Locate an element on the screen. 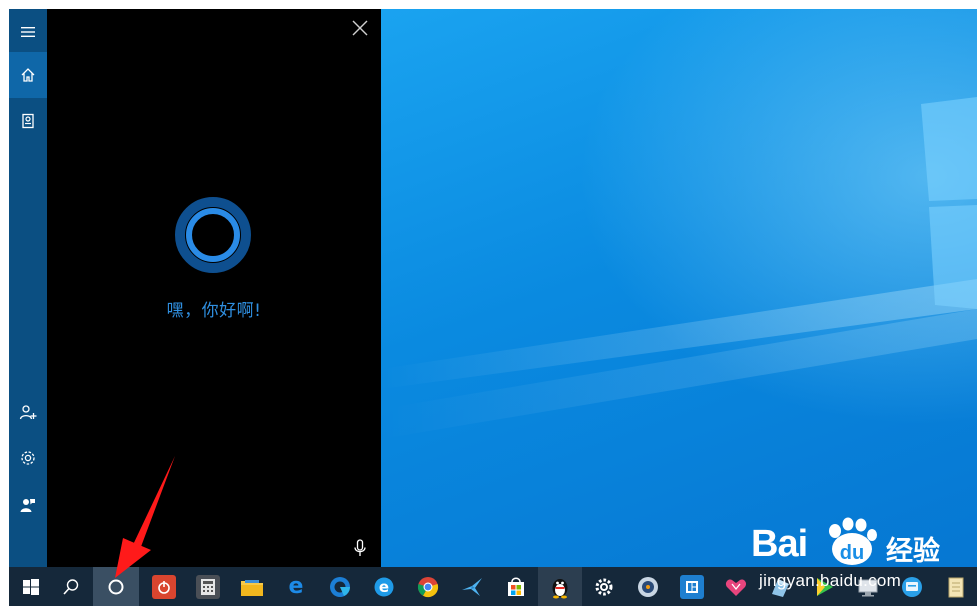 The height and width of the screenshot is (606, 977). edge-beta-icon is located at coordinates (340, 586).